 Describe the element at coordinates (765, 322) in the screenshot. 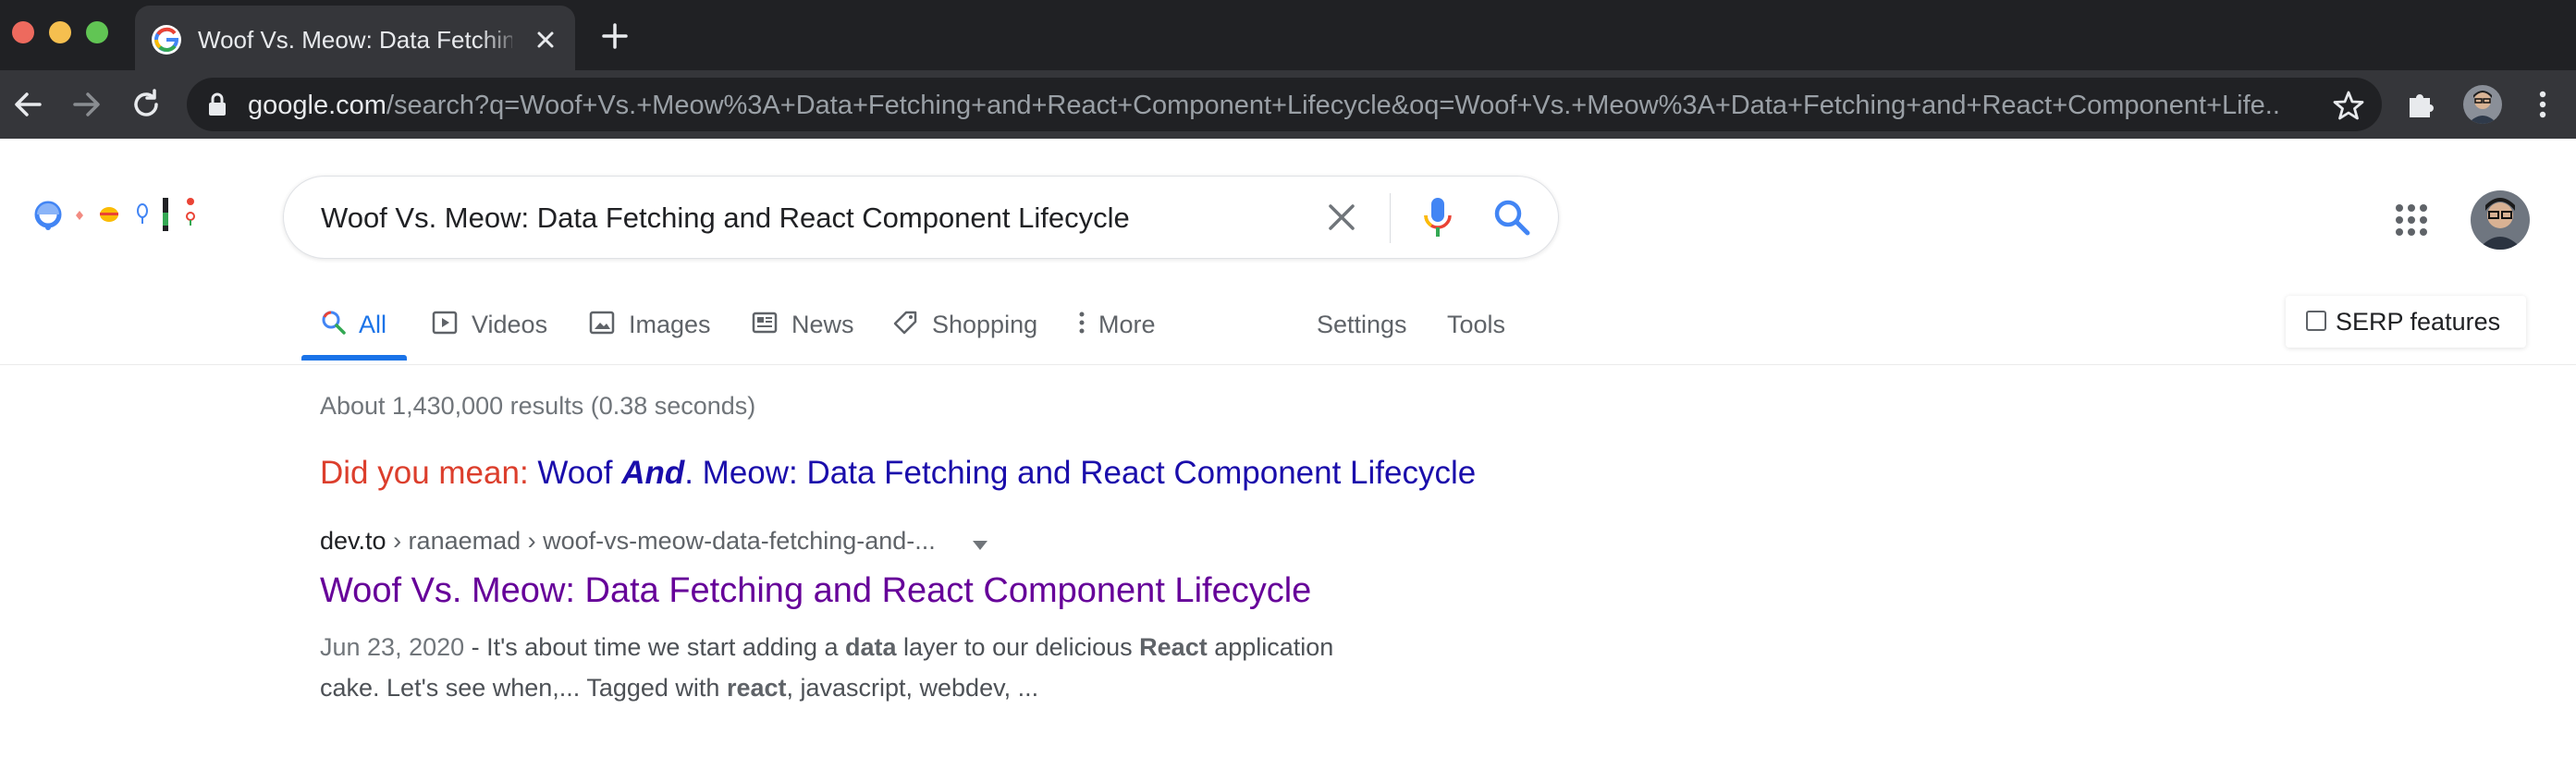

I see `news-icon` at that location.